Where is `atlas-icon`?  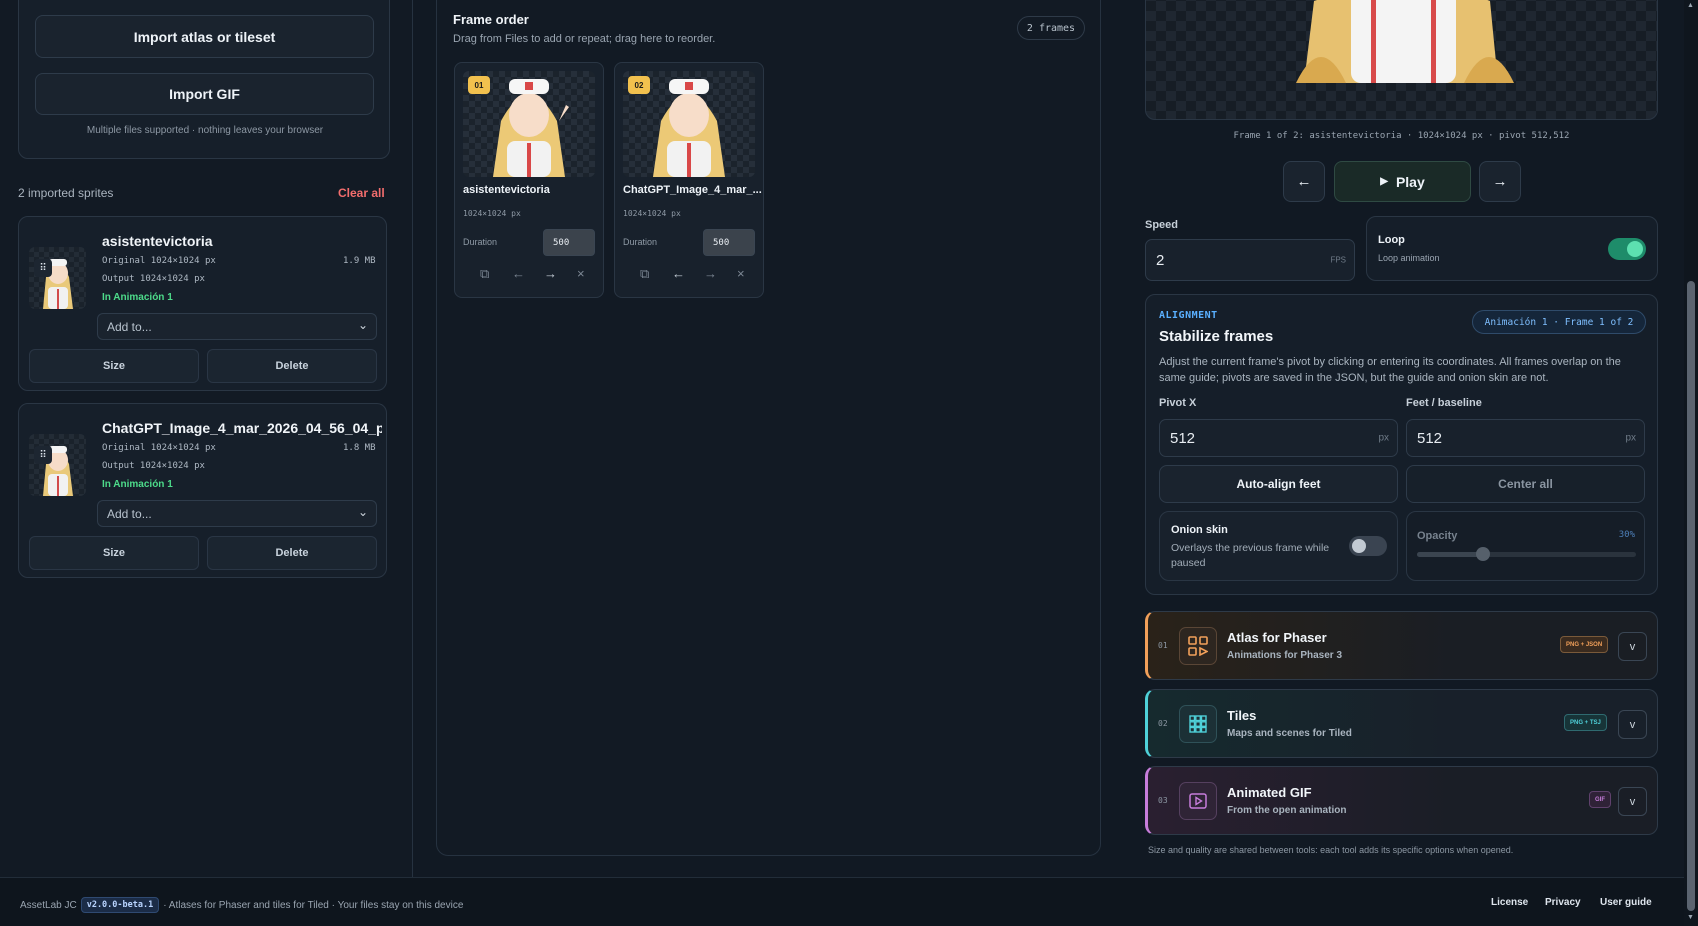
atlas-icon is located at coordinates (1198, 646).